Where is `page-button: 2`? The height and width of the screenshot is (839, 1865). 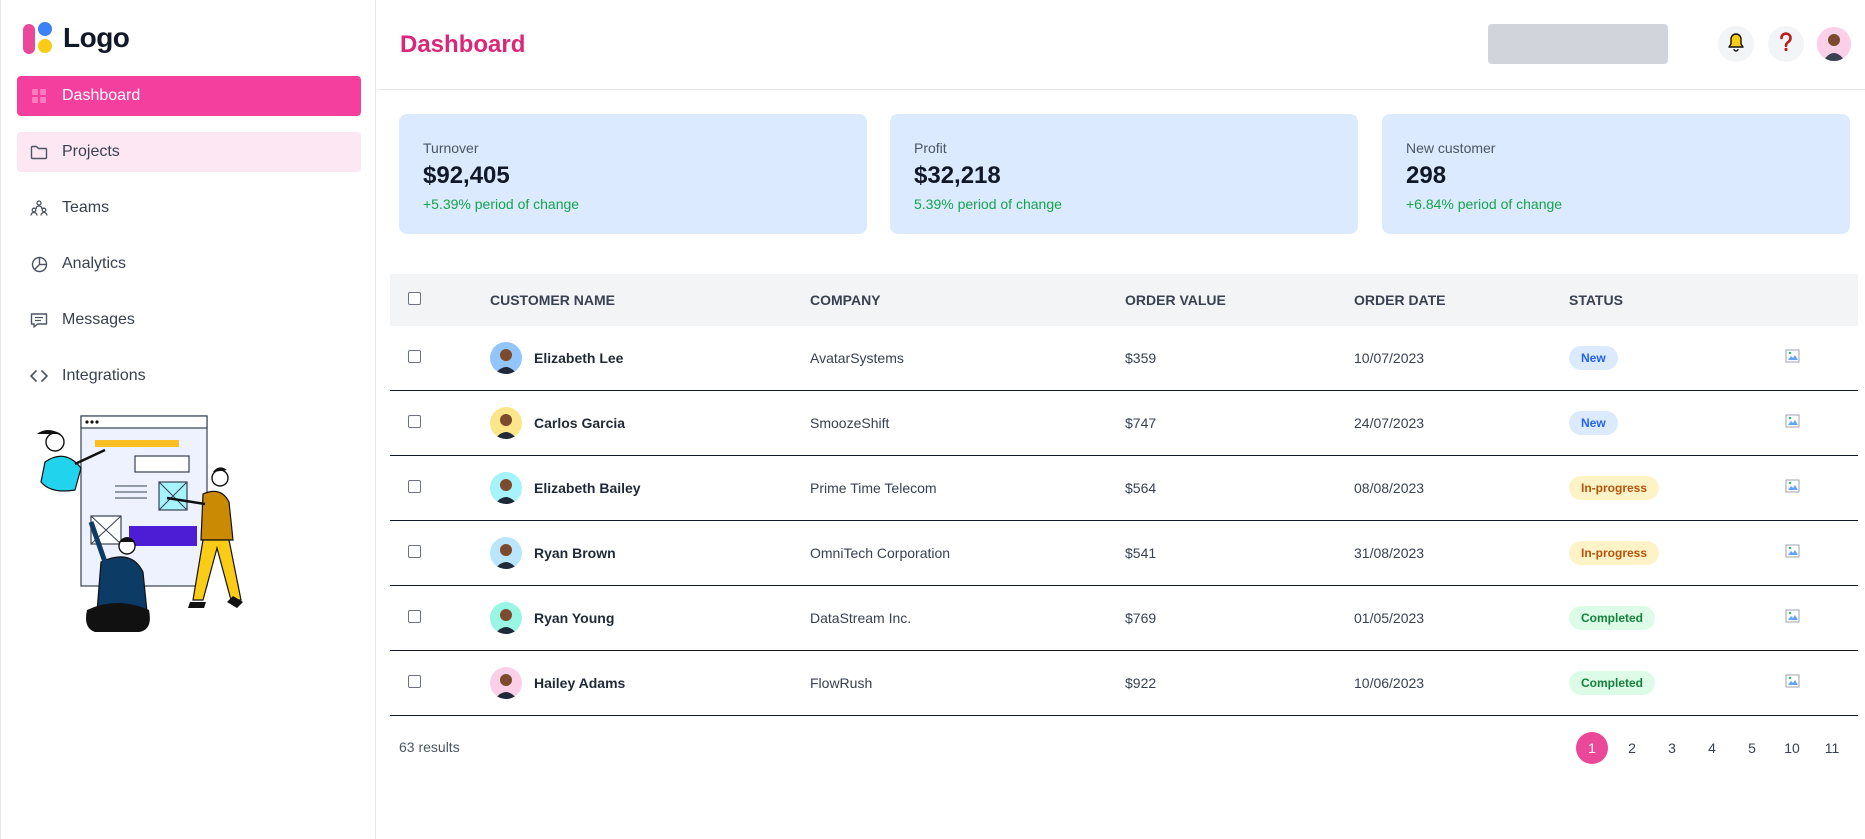
page-button: 2 is located at coordinates (1632, 748).